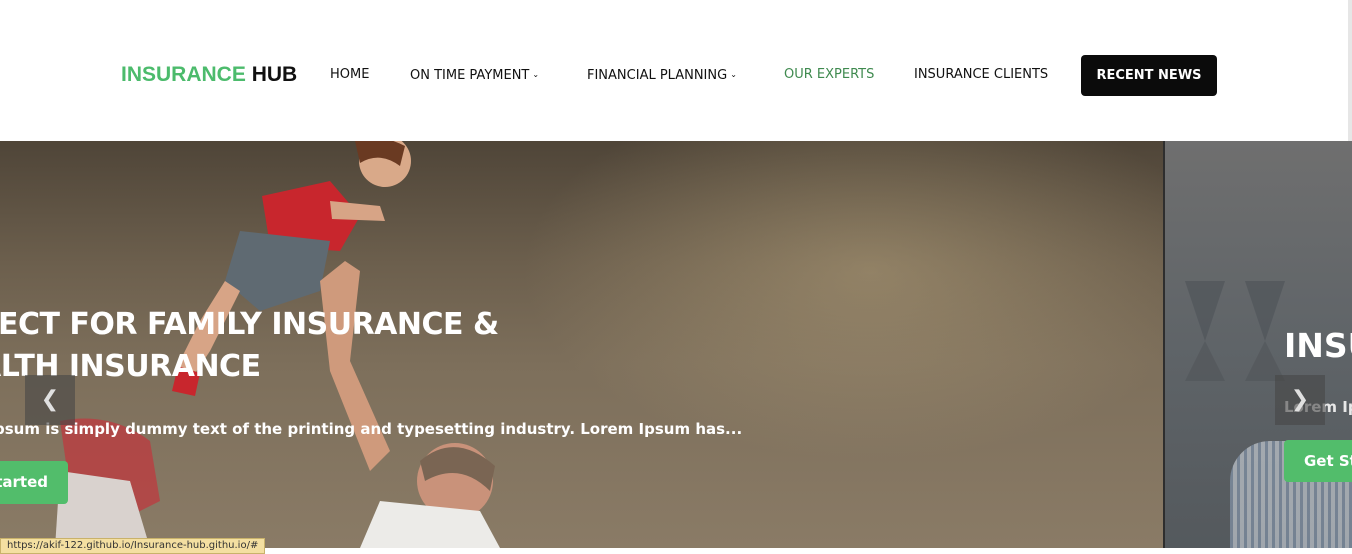  Describe the element at coordinates (470, 75) in the screenshot. I see `nav-item-label: ON TIME PAYMENT` at that location.